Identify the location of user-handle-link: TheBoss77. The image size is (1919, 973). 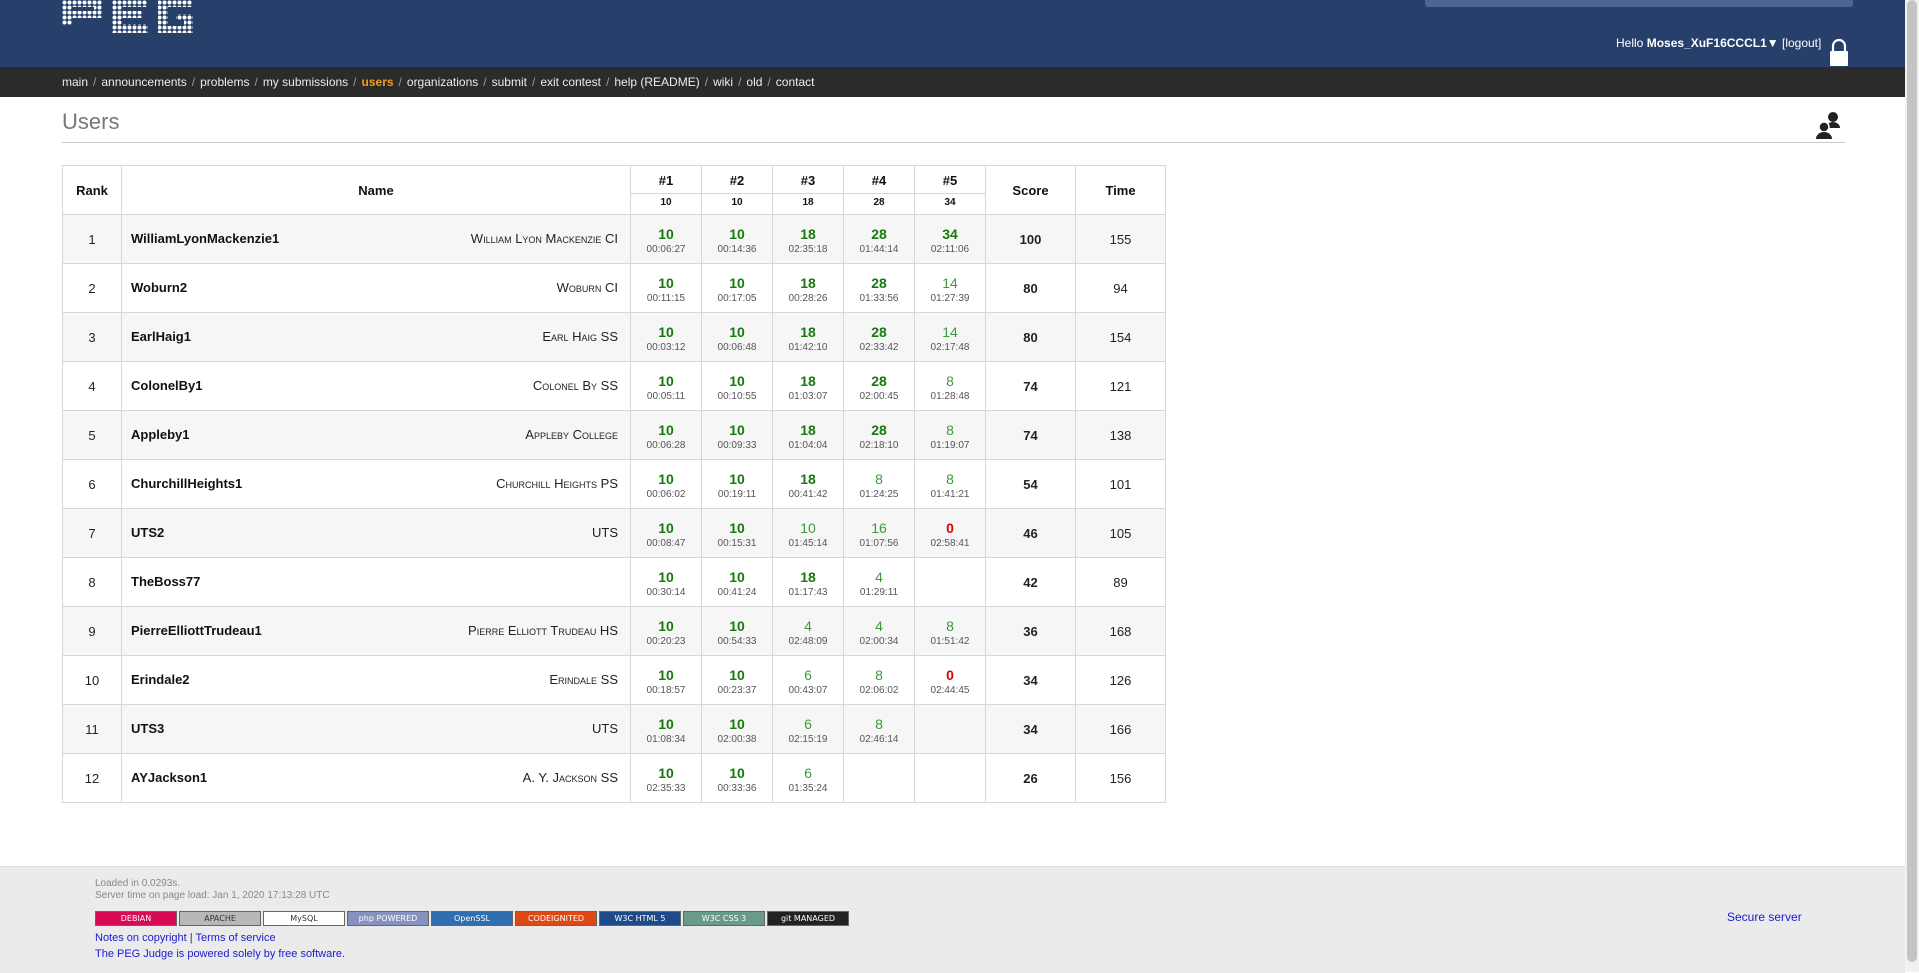
(165, 581).